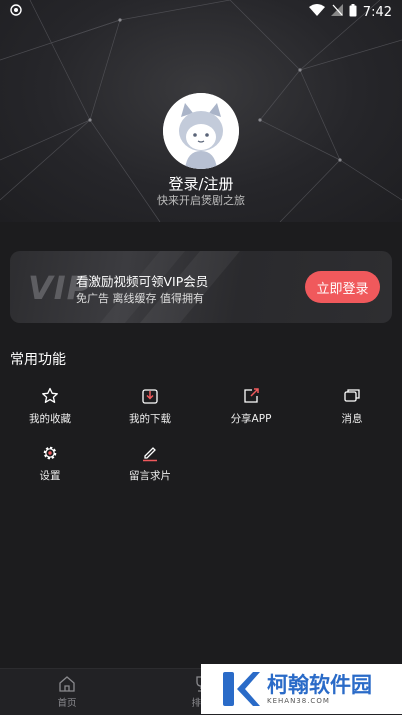 This screenshot has height=715, width=402. Describe the element at coordinates (353, 12) in the screenshot. I see `battery-icon` at that location.